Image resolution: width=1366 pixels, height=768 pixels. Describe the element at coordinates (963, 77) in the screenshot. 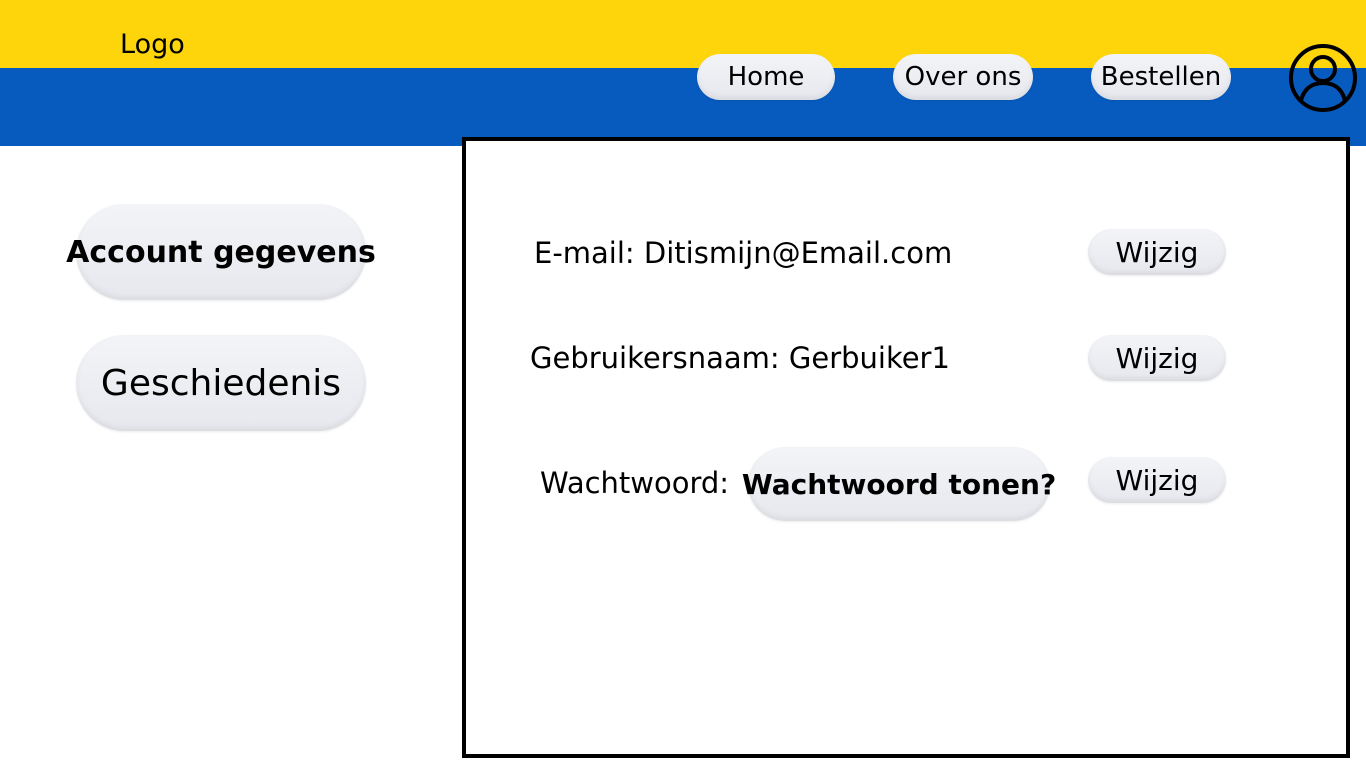

I see `nav-over-ons-button: Over ons` at that location.